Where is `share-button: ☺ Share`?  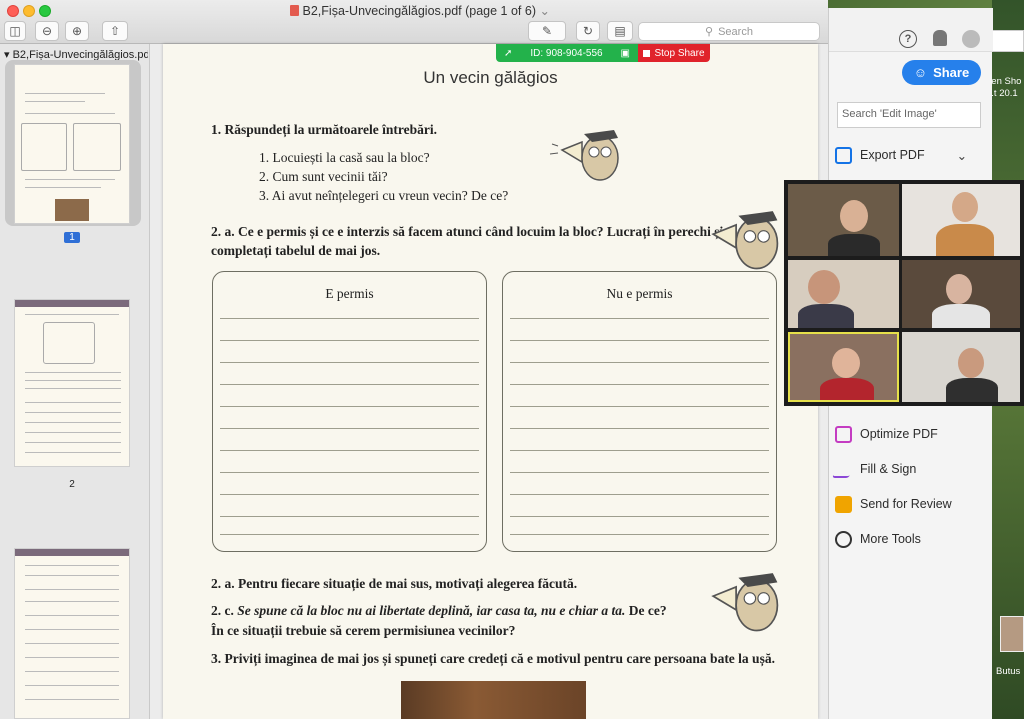
share-button: ☺ Share is located at coordinates (941, 72).